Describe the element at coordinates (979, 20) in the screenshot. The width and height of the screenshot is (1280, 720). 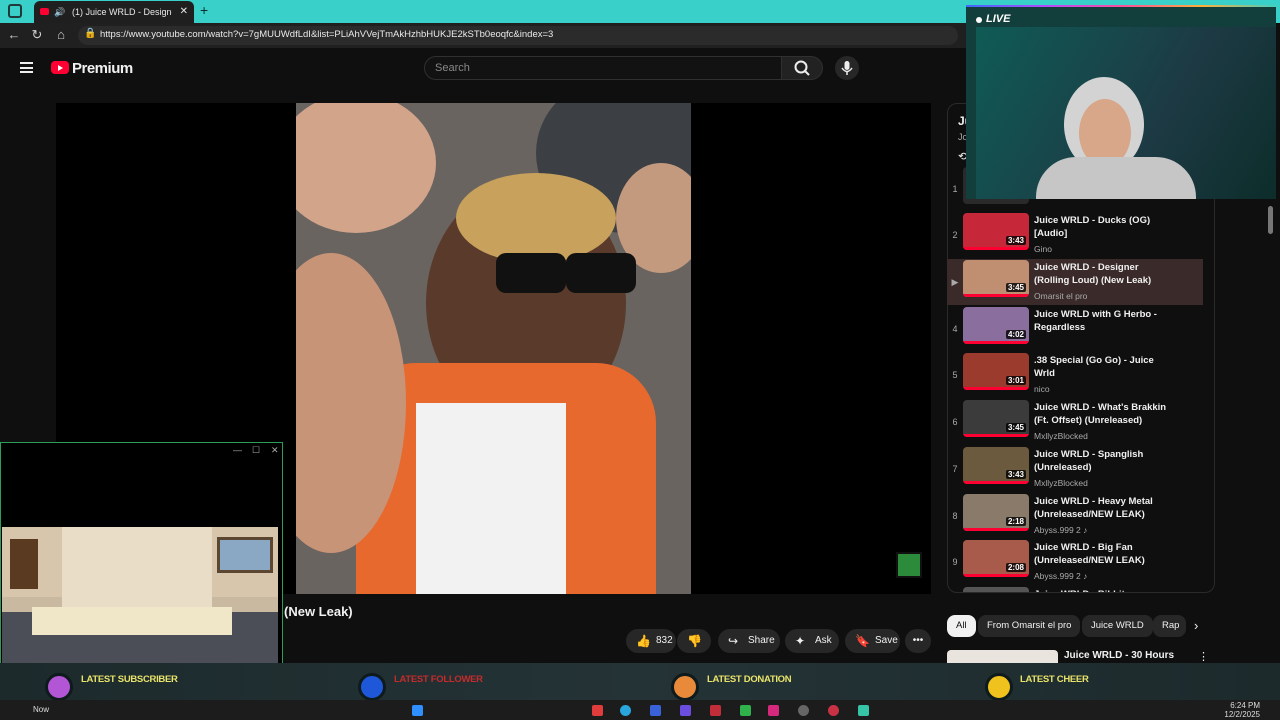
I see `live-dot-icon` at that location.